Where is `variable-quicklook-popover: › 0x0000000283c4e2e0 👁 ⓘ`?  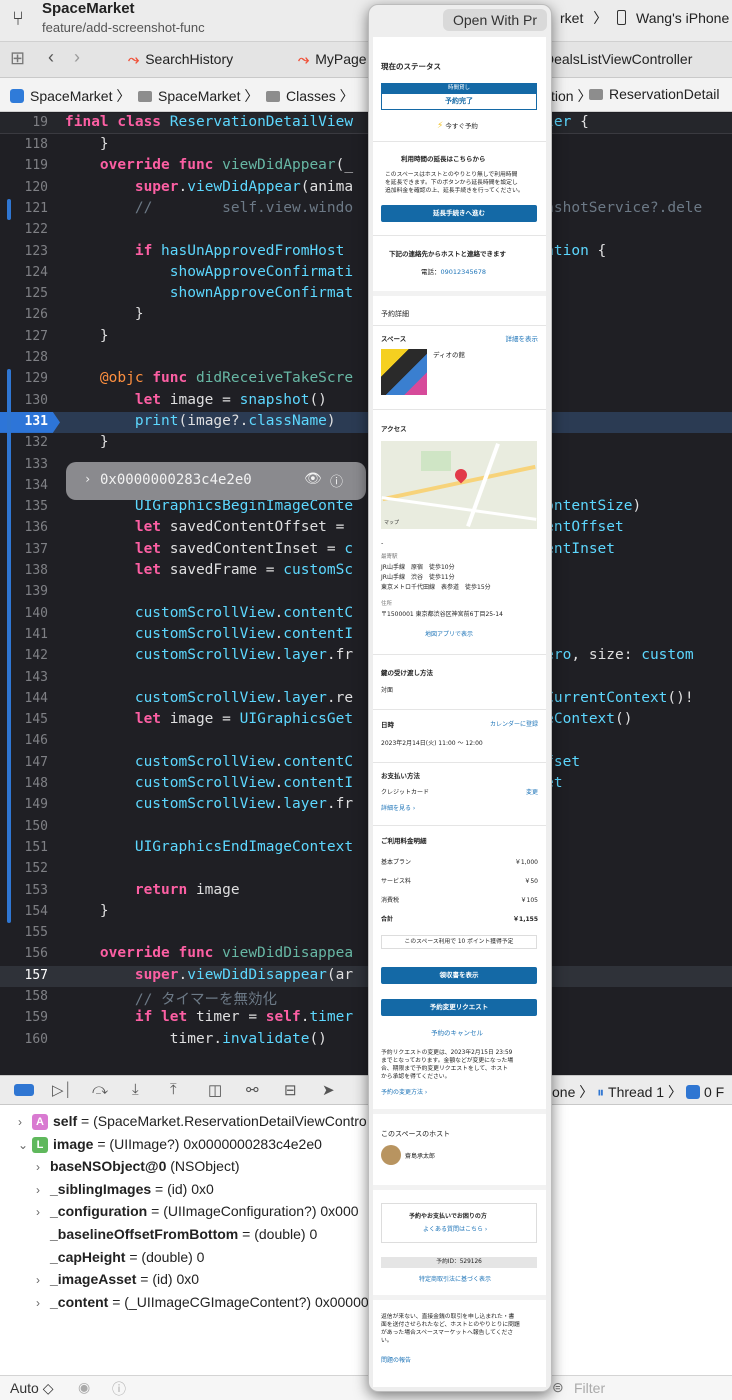
variable-quicklook-popover: › 0x0000000283c4e2e0 👁 ⓘ is located at coordinates (216, 481).